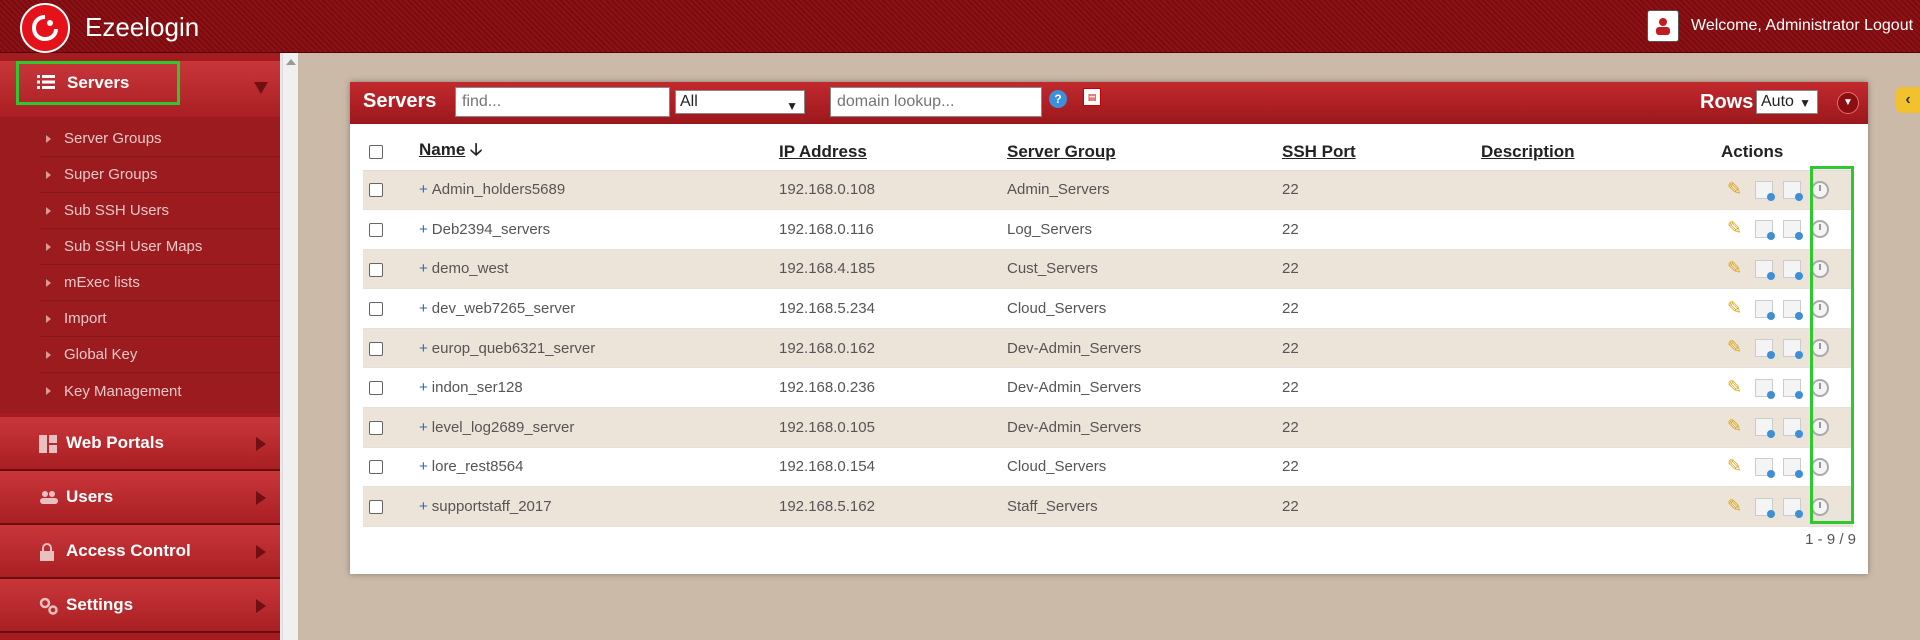 The image size is (1920, 640). What do you see at coordinates (491, 229) in the screenshot?
I see `server-name: Deb2394_servers` at bounding box center [491, 229].